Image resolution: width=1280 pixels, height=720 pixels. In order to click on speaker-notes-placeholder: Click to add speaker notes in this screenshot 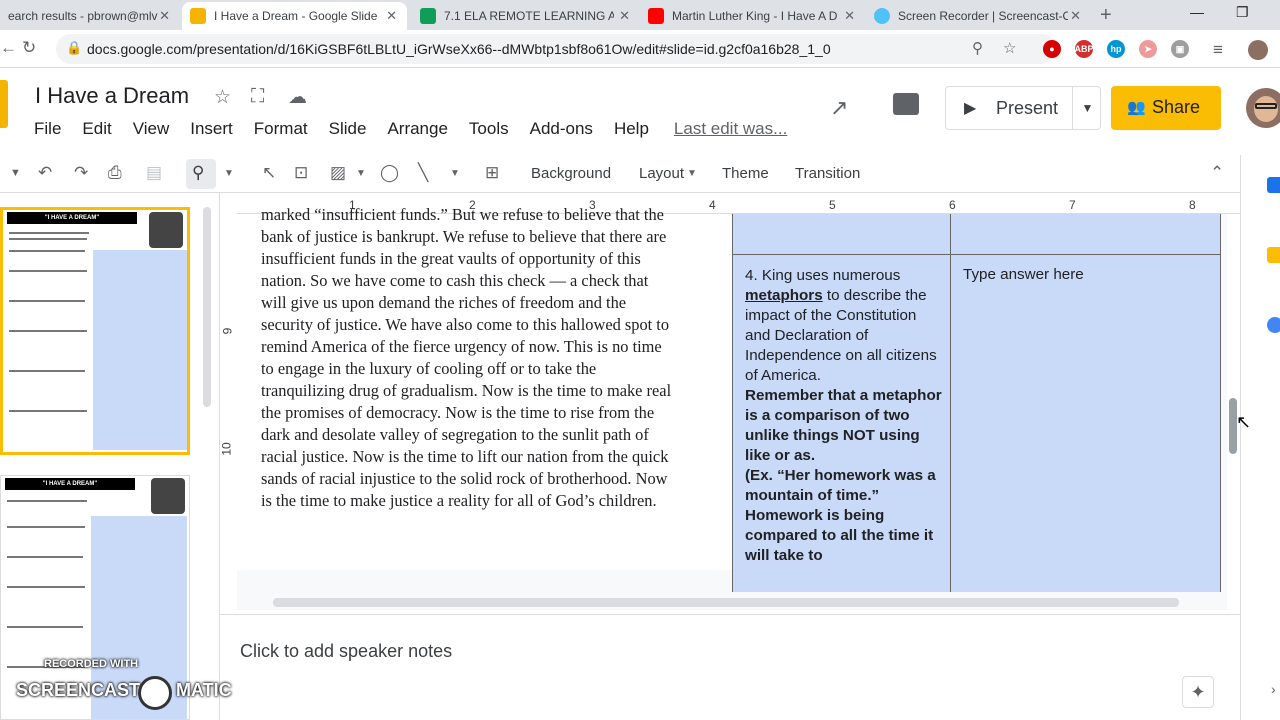, I will do `click(346, 651)`.